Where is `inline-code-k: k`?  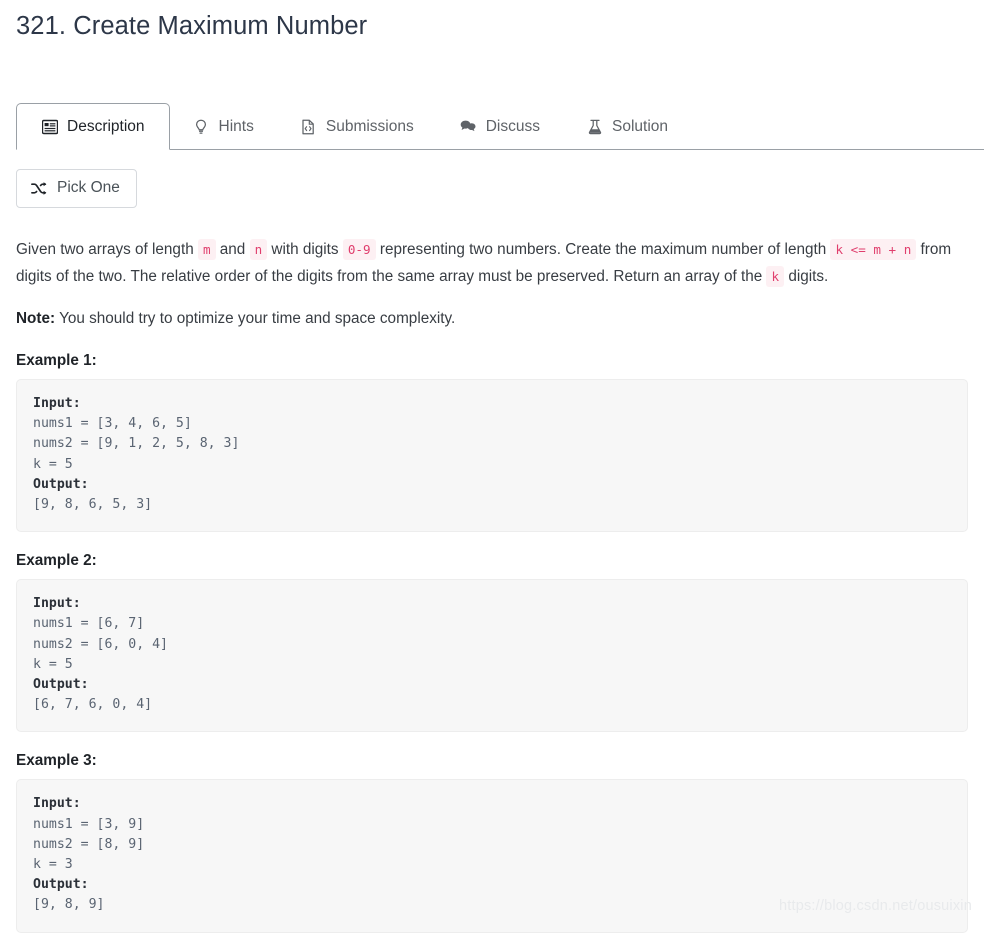
inline-code-k: k is located at coordinates (775, 277).